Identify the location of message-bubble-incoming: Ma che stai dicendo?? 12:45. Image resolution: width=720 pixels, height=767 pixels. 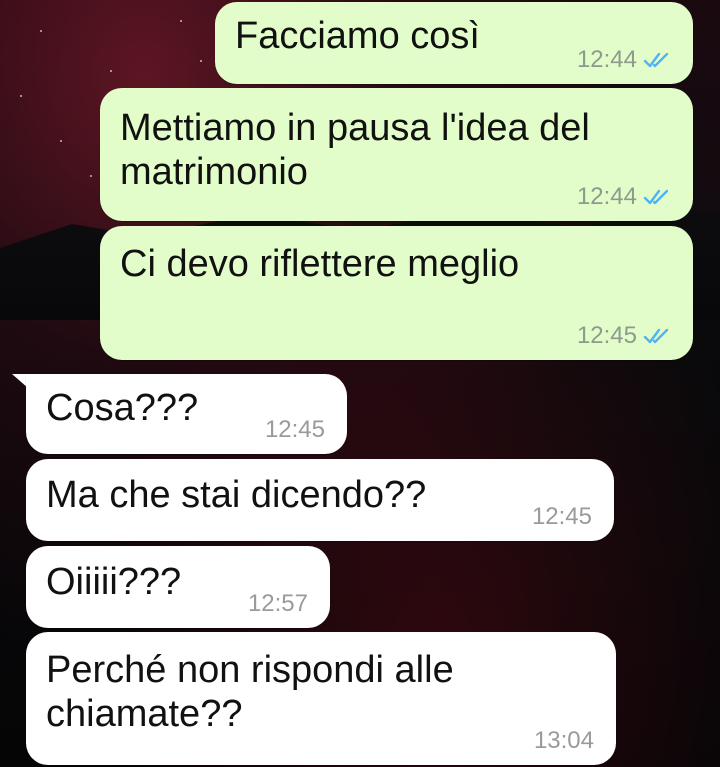
(320, 500).